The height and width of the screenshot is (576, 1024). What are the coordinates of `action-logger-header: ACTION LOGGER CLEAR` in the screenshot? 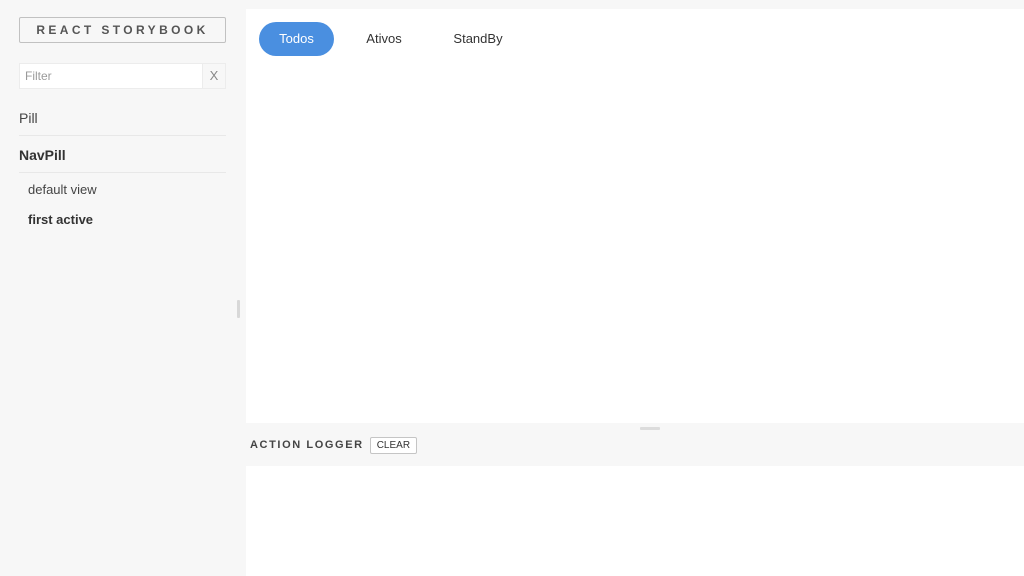 It's located at (334, 445).